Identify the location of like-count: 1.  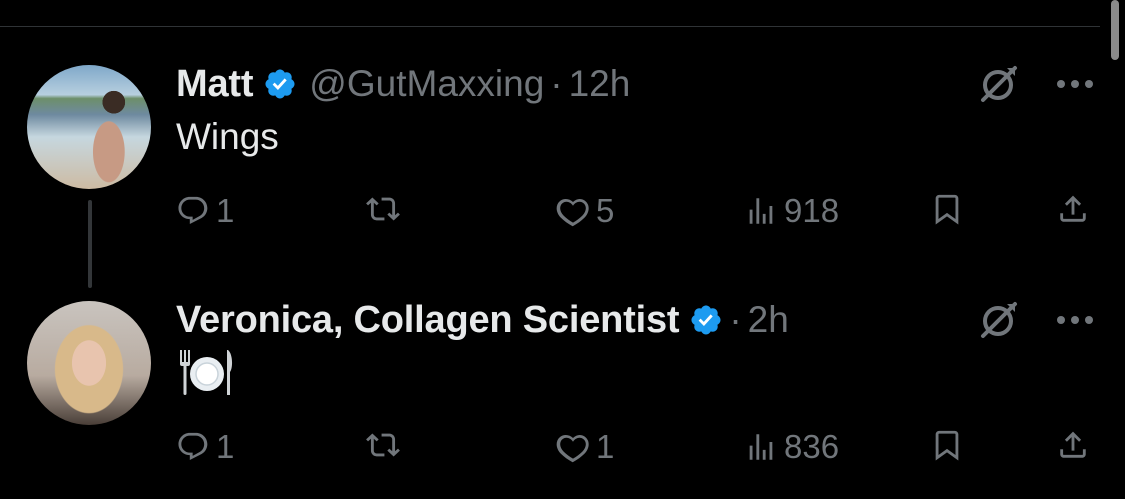
(605, 446).